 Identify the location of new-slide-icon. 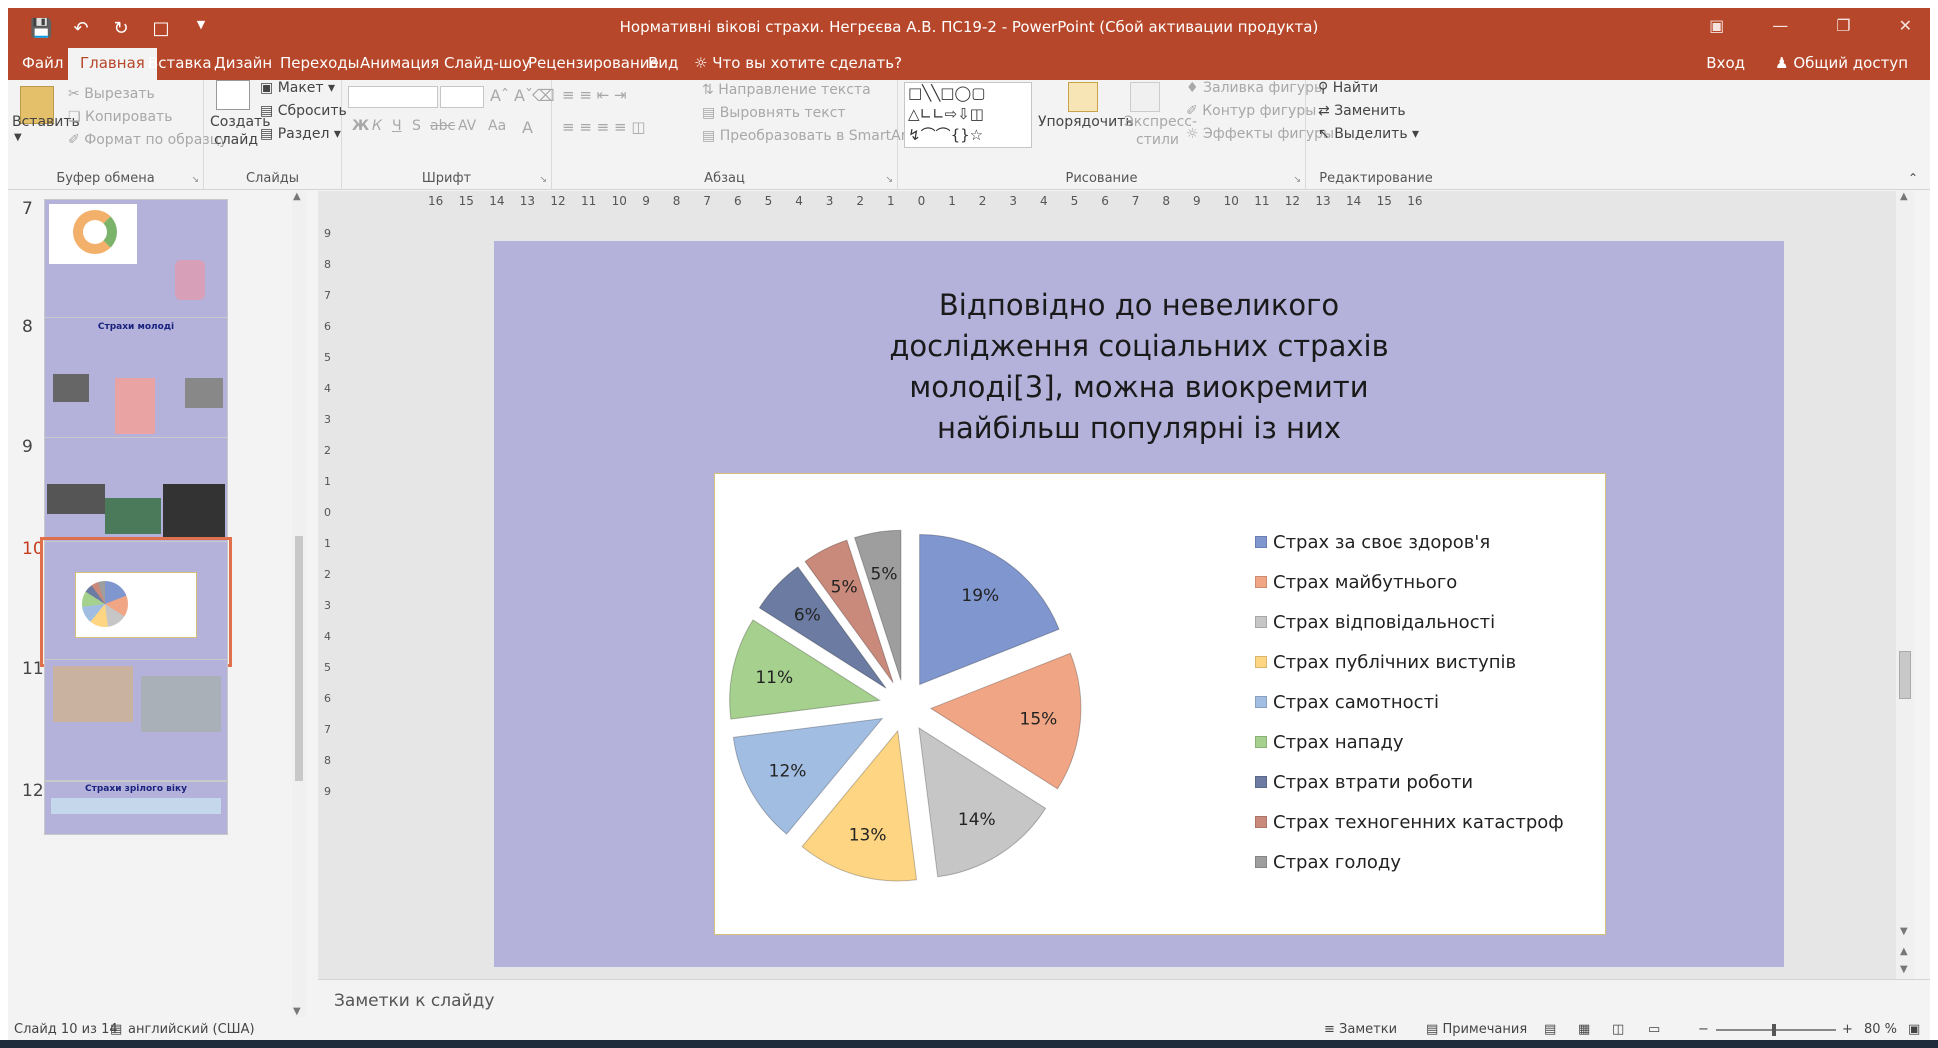
(233, 95).